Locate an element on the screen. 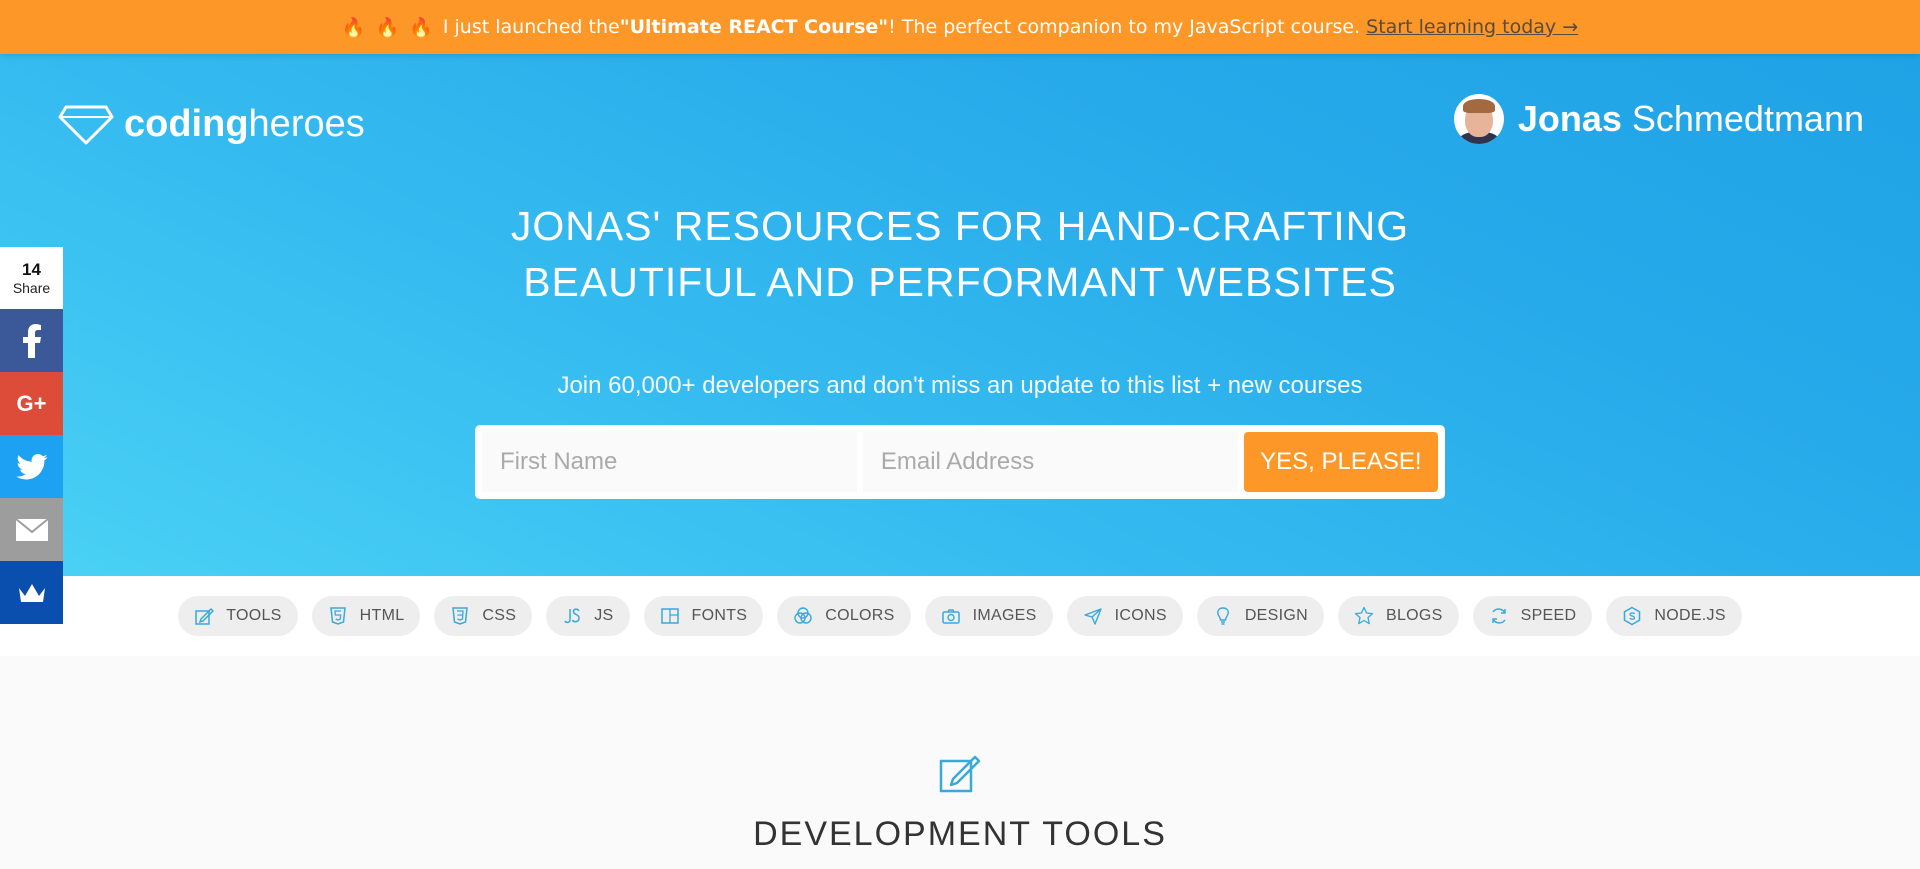  refresh-icon is located at coordinates (1499, 616).